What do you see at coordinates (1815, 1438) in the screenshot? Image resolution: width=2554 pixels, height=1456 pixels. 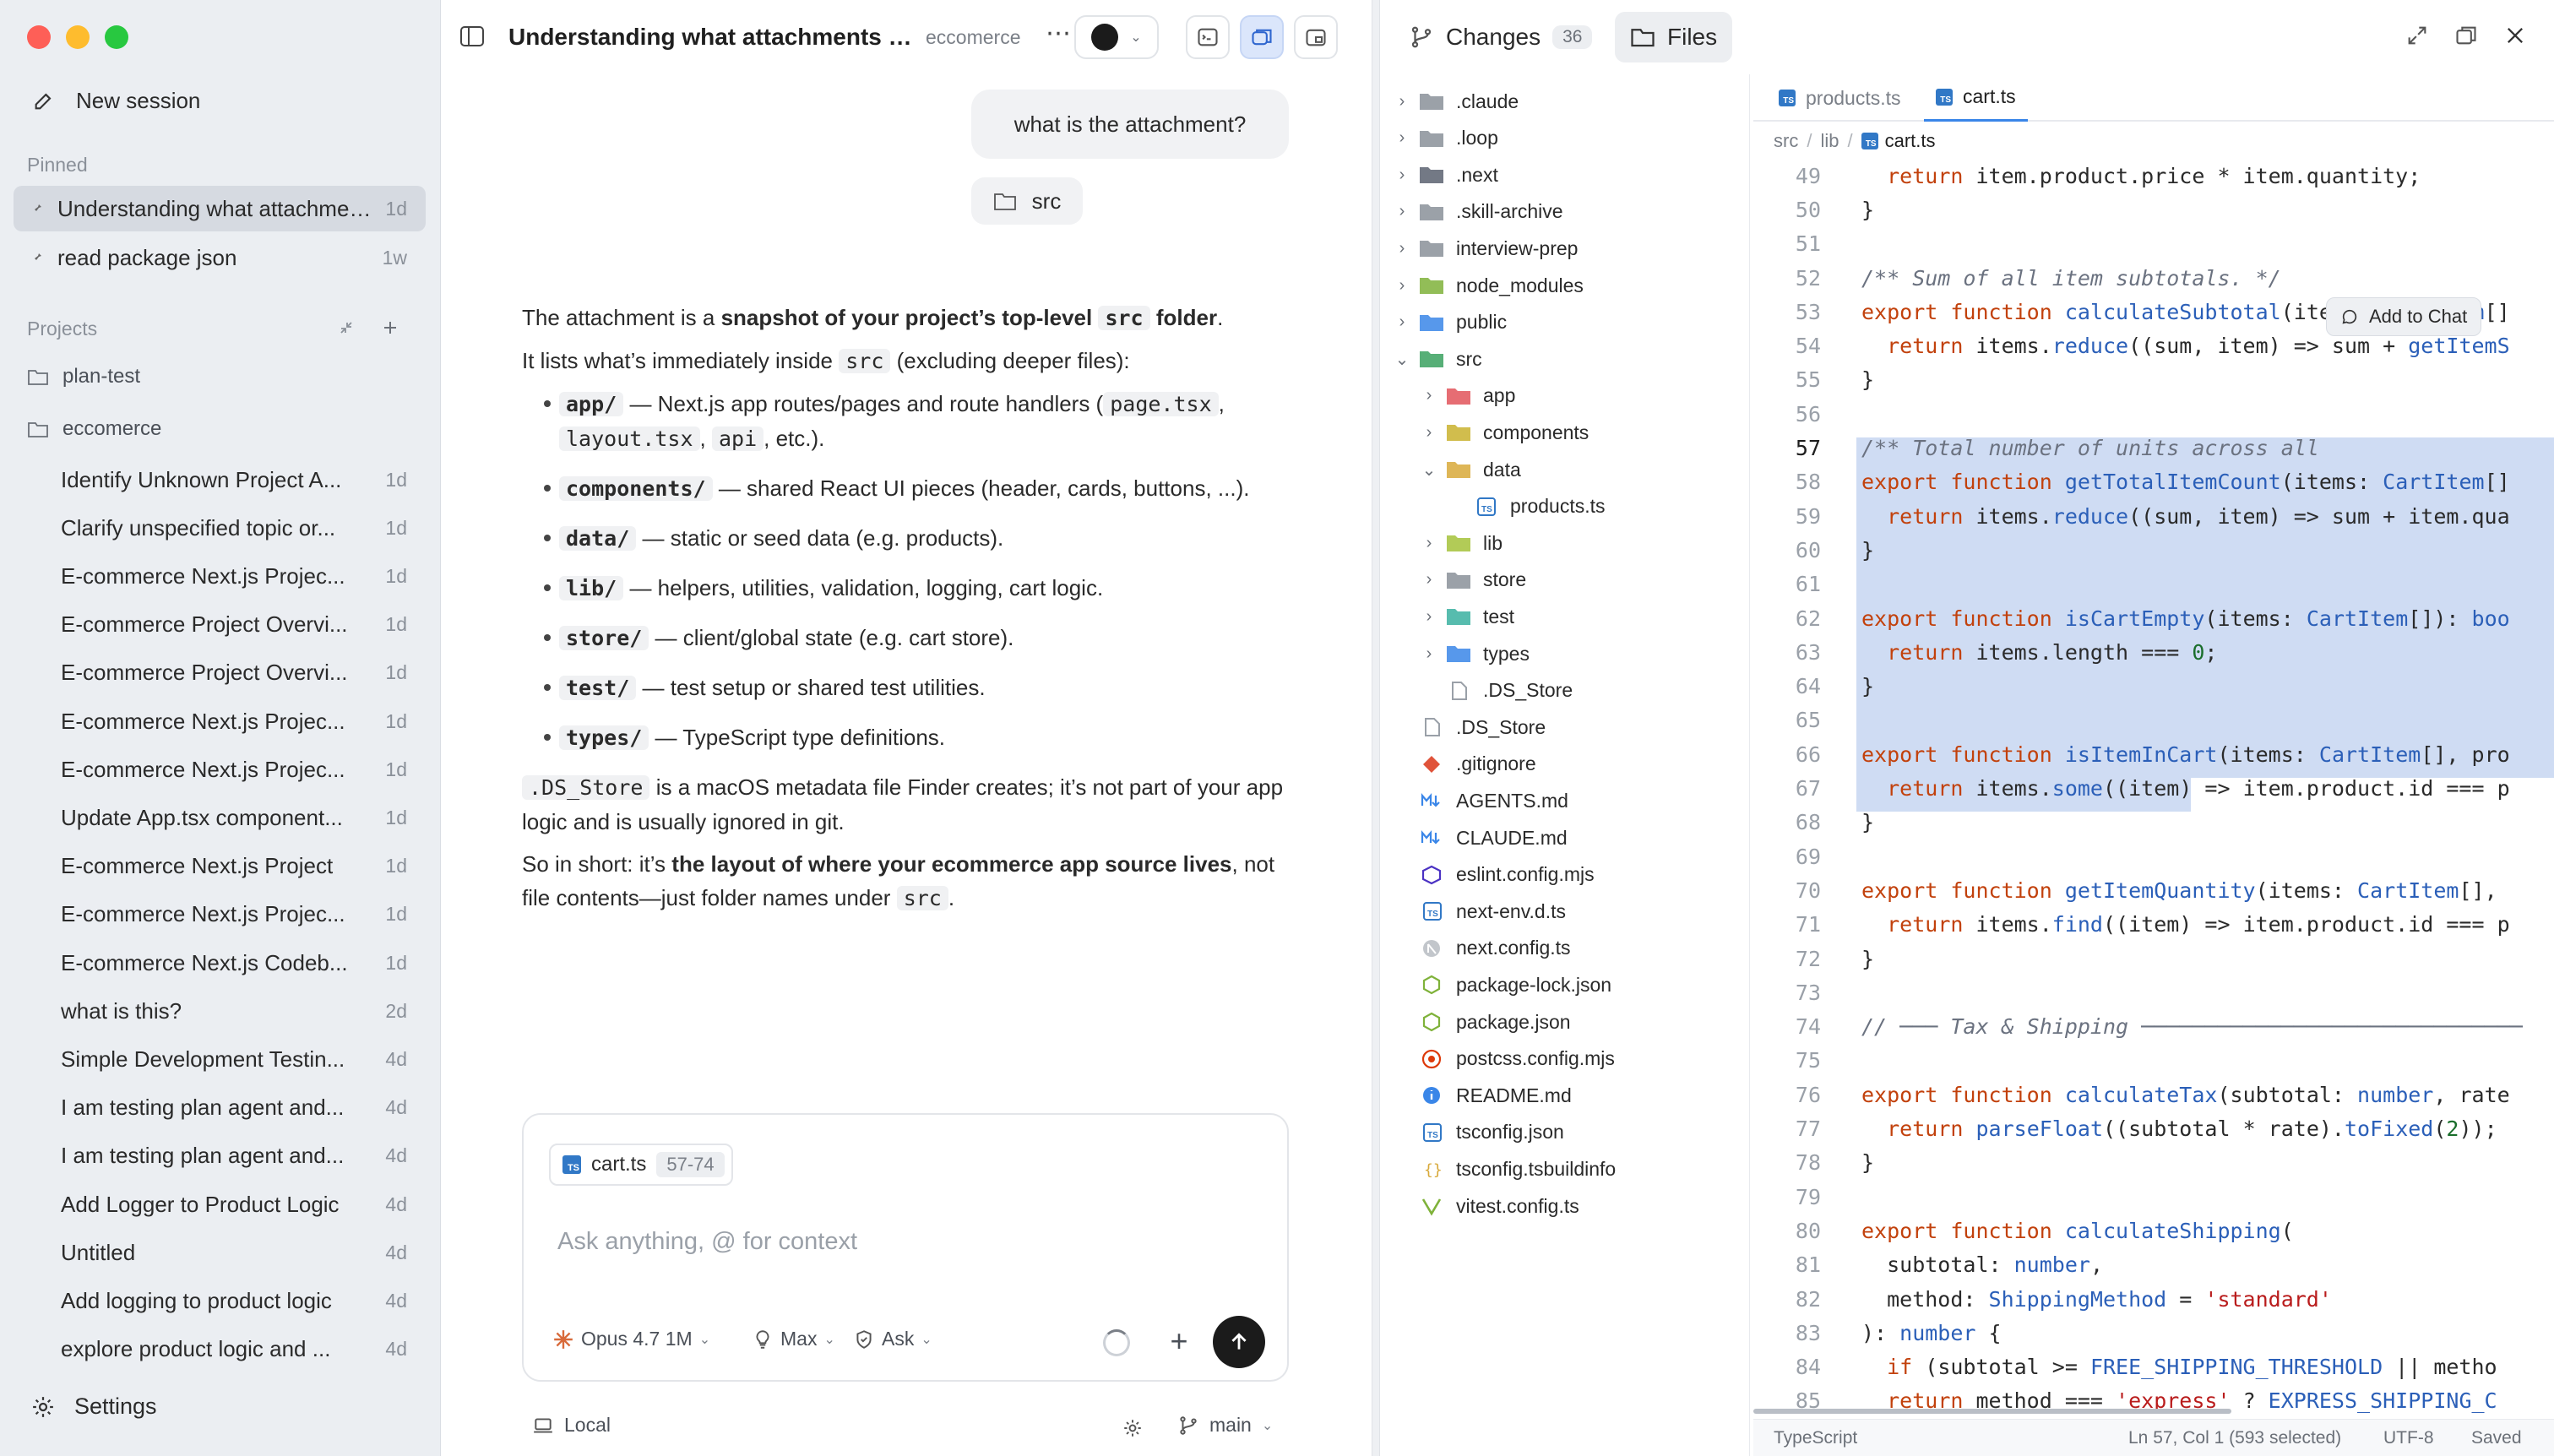 I see `language-status: TypeScript` at bounding box center [1815, 1438].